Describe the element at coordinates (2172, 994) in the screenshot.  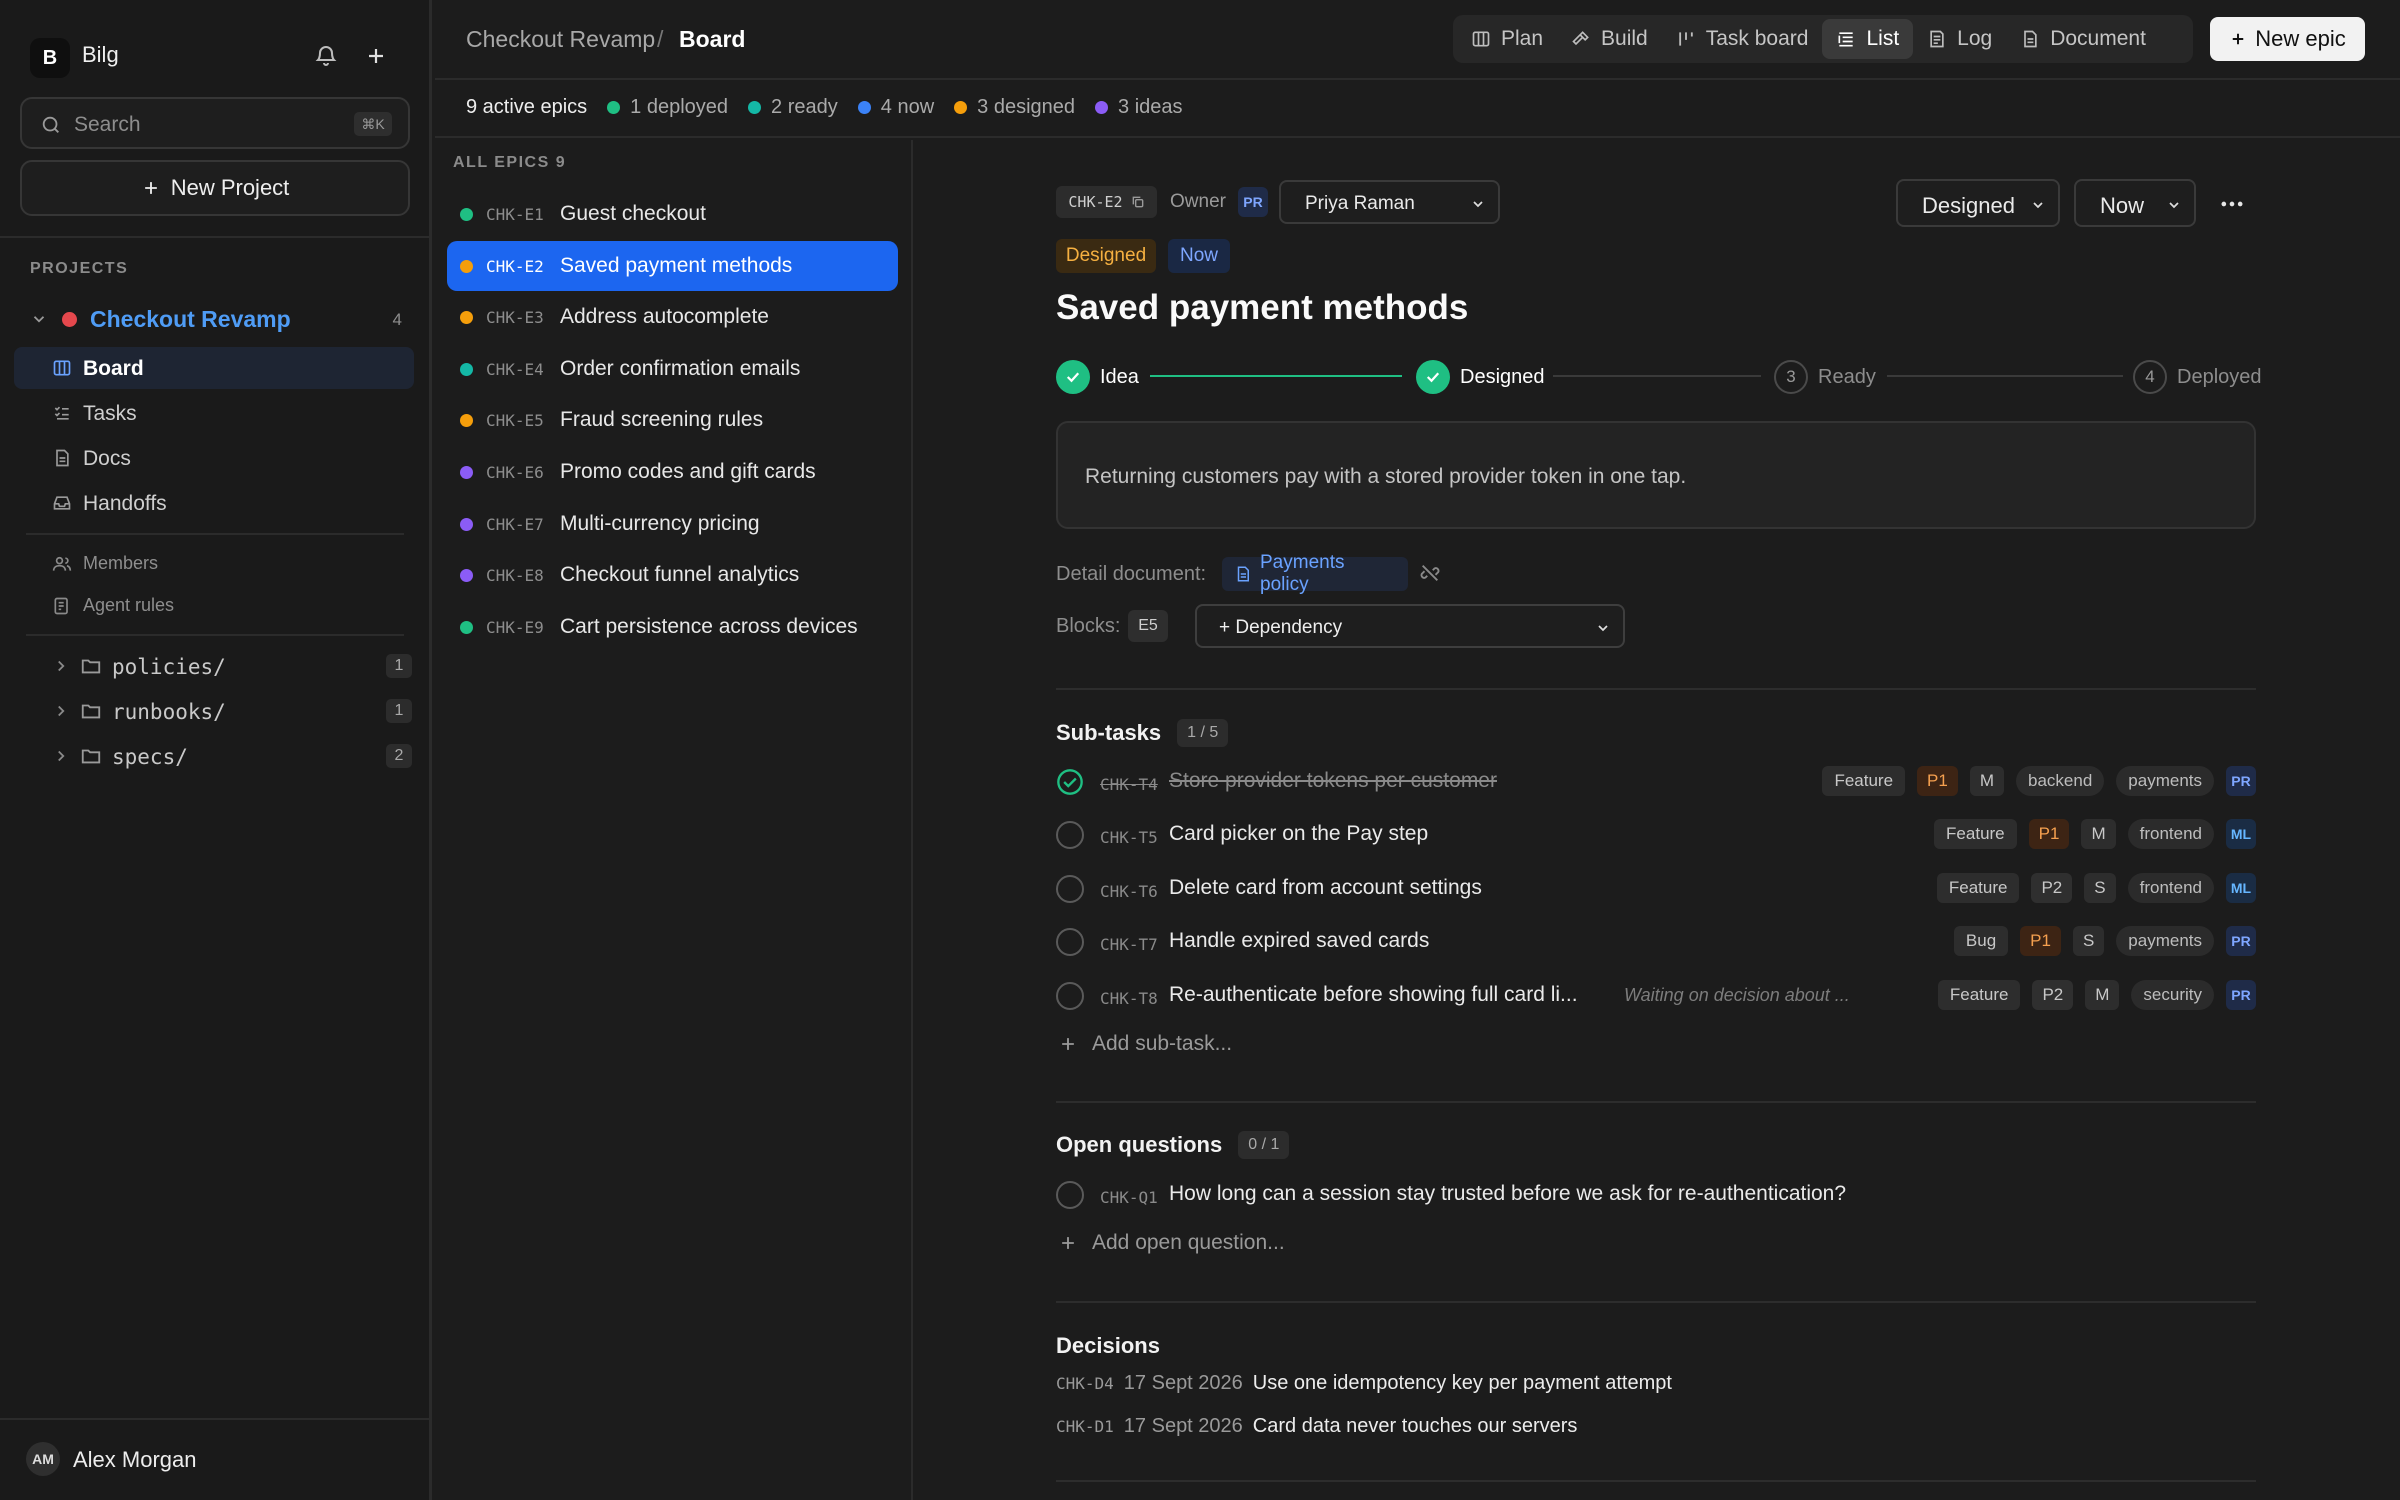
I see `label-chip: security` at that location.